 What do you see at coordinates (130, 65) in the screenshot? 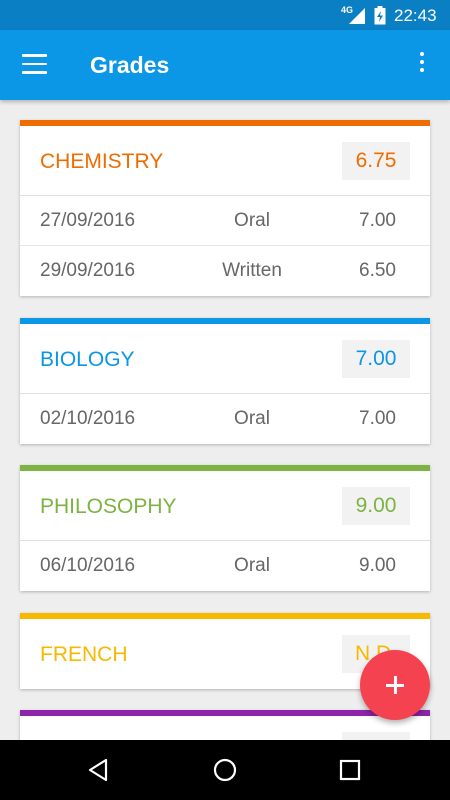
I see `page-title: Grades` at bounding box center [130, 65].